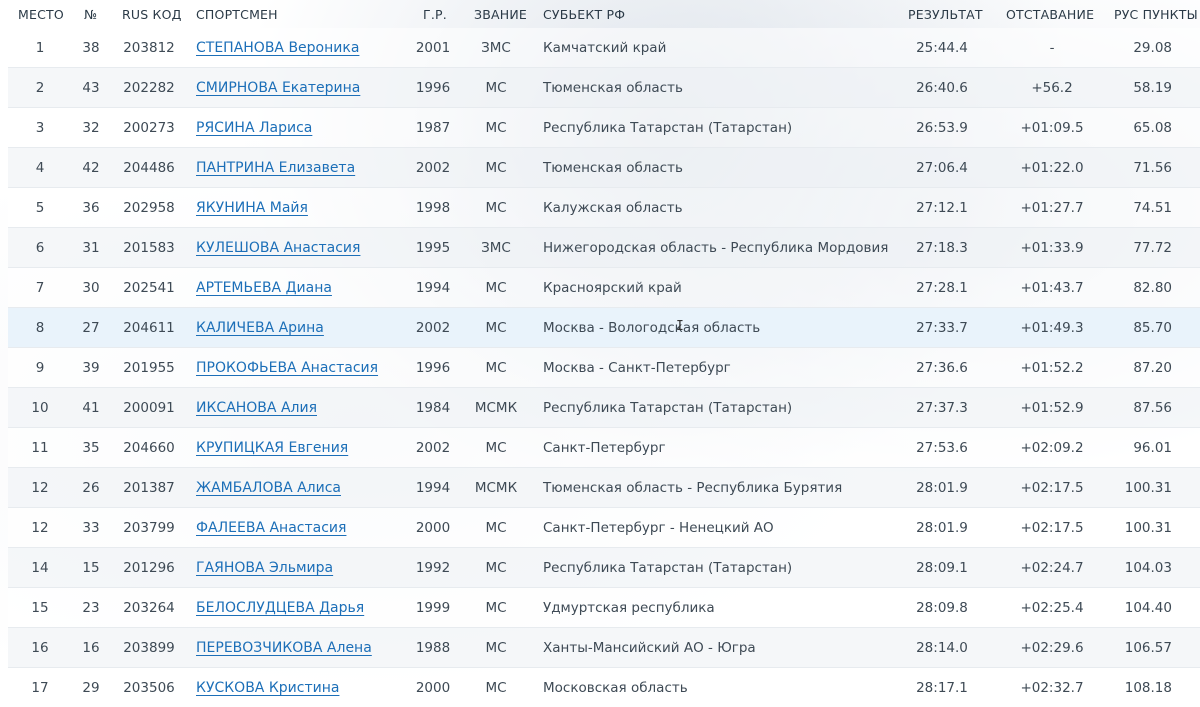 The width and height of the screenshot is (1200, 707). Describe the element at coordinates (252, 208) in the screenshot. I see `athlete-name-link: ЯКУНИНА Майя` at that location.